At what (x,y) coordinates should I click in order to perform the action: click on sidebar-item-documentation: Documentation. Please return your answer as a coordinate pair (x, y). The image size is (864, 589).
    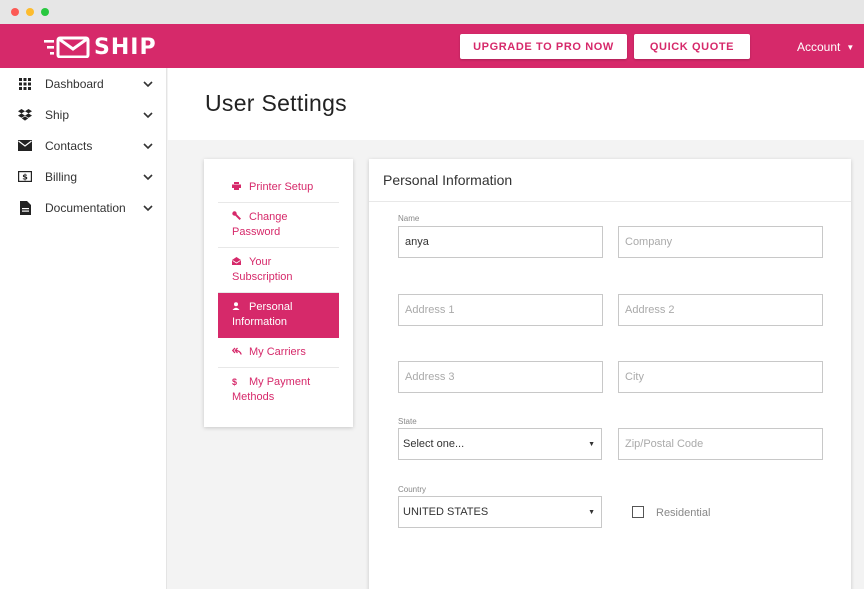
    Looking at the image, I should click on (83, 207).